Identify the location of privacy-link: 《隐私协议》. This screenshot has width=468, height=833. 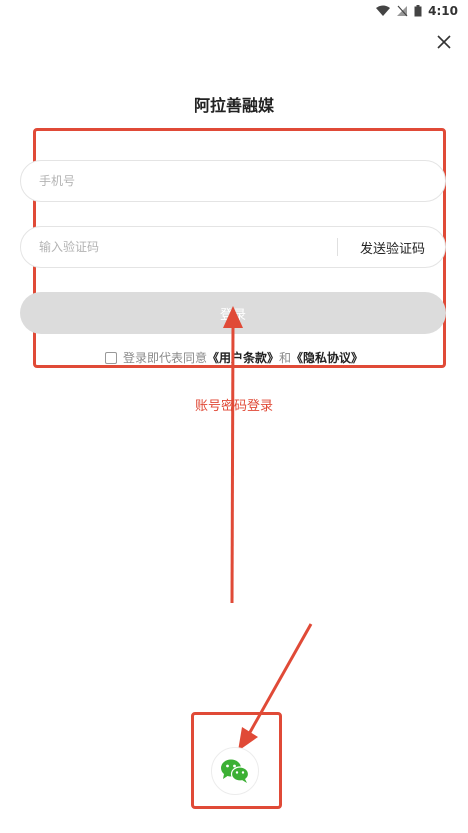
(327, 357).